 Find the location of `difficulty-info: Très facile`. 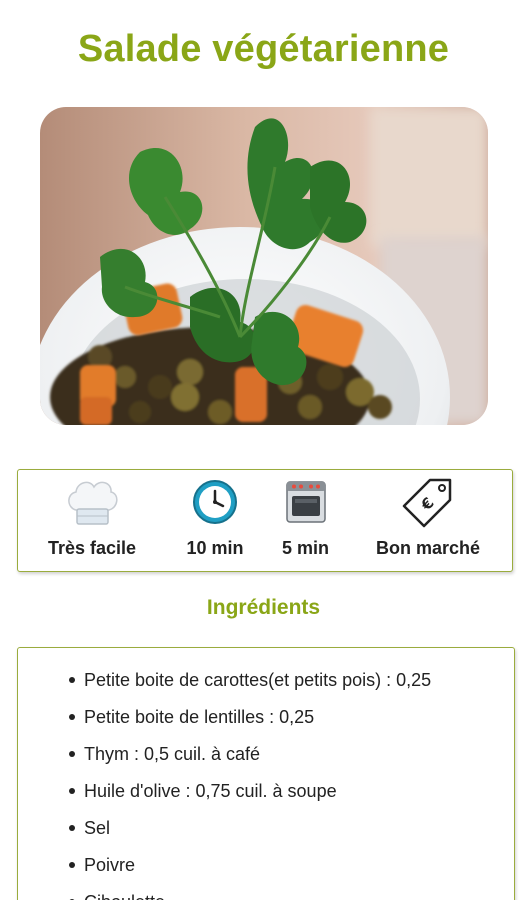

difficulty-info: Très facile is located at coordinates (92, 520).